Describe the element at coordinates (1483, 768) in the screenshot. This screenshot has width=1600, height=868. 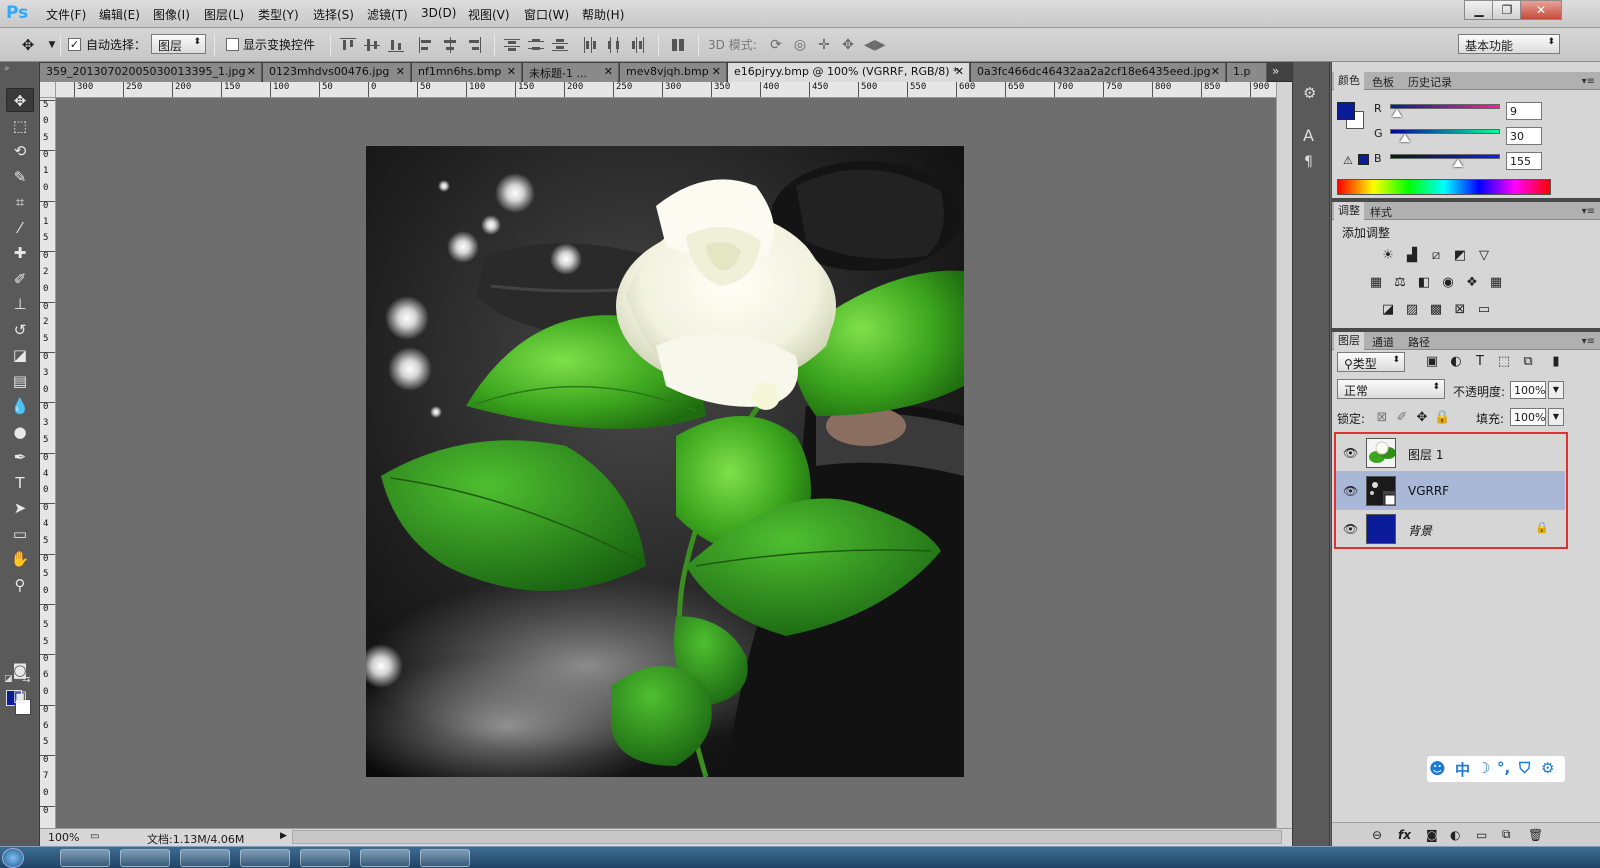
I see `ime-halfwidth-icon: ☽` at that location.